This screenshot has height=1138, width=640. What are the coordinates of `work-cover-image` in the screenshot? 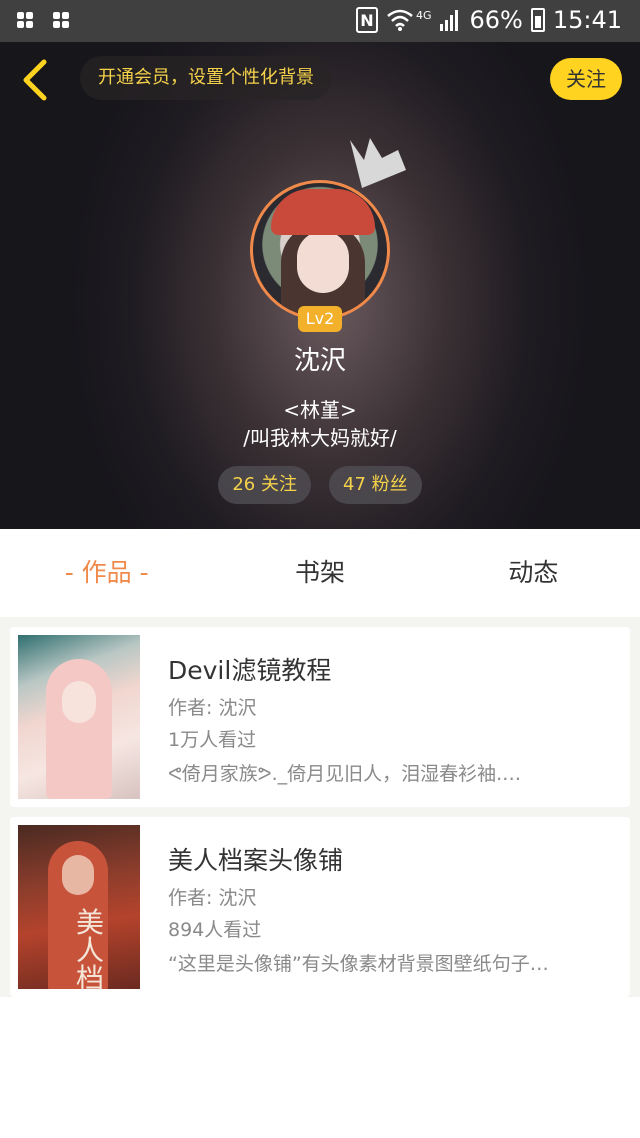 It's located at (79, 717).